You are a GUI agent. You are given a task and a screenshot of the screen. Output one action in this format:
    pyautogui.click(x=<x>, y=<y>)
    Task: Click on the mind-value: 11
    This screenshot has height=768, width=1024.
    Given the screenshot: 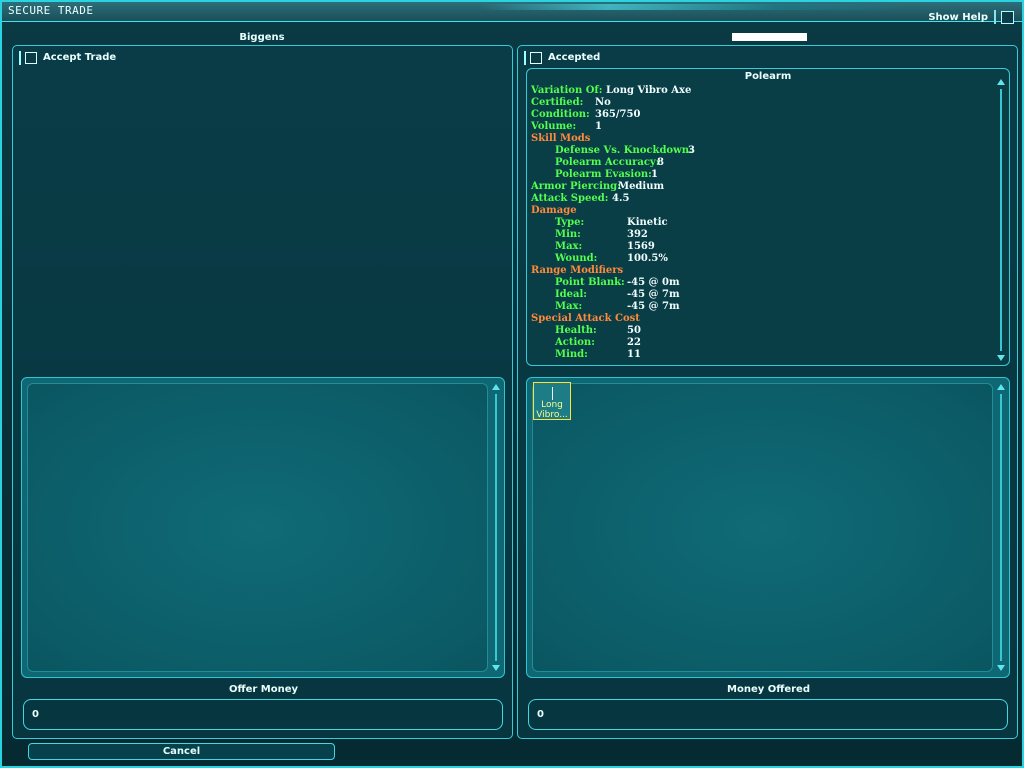 What is the action you would take?
    pyautogui.click(x=634, y=354)
    